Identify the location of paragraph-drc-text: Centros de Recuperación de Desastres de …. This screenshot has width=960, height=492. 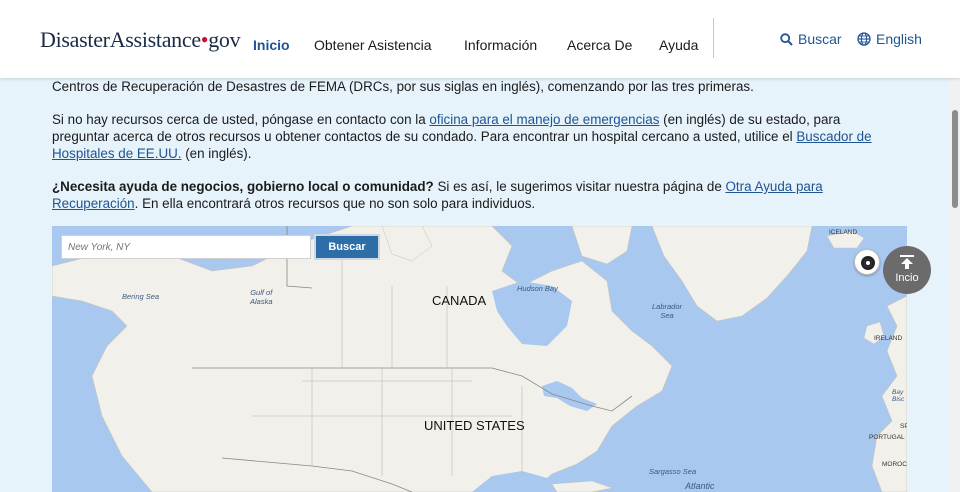
(403, 86).